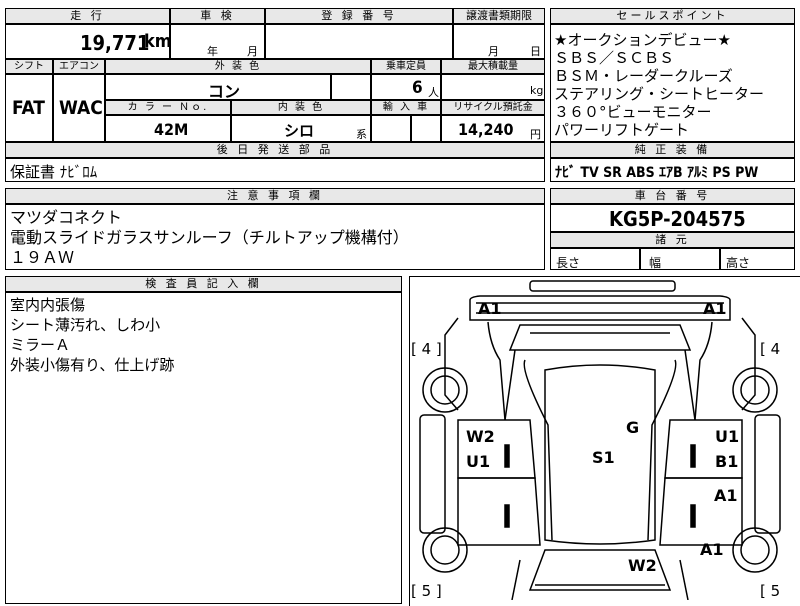 This screenshot has height=606, width=800. I want to click on damage-center-s: S1, so click(603, 457).